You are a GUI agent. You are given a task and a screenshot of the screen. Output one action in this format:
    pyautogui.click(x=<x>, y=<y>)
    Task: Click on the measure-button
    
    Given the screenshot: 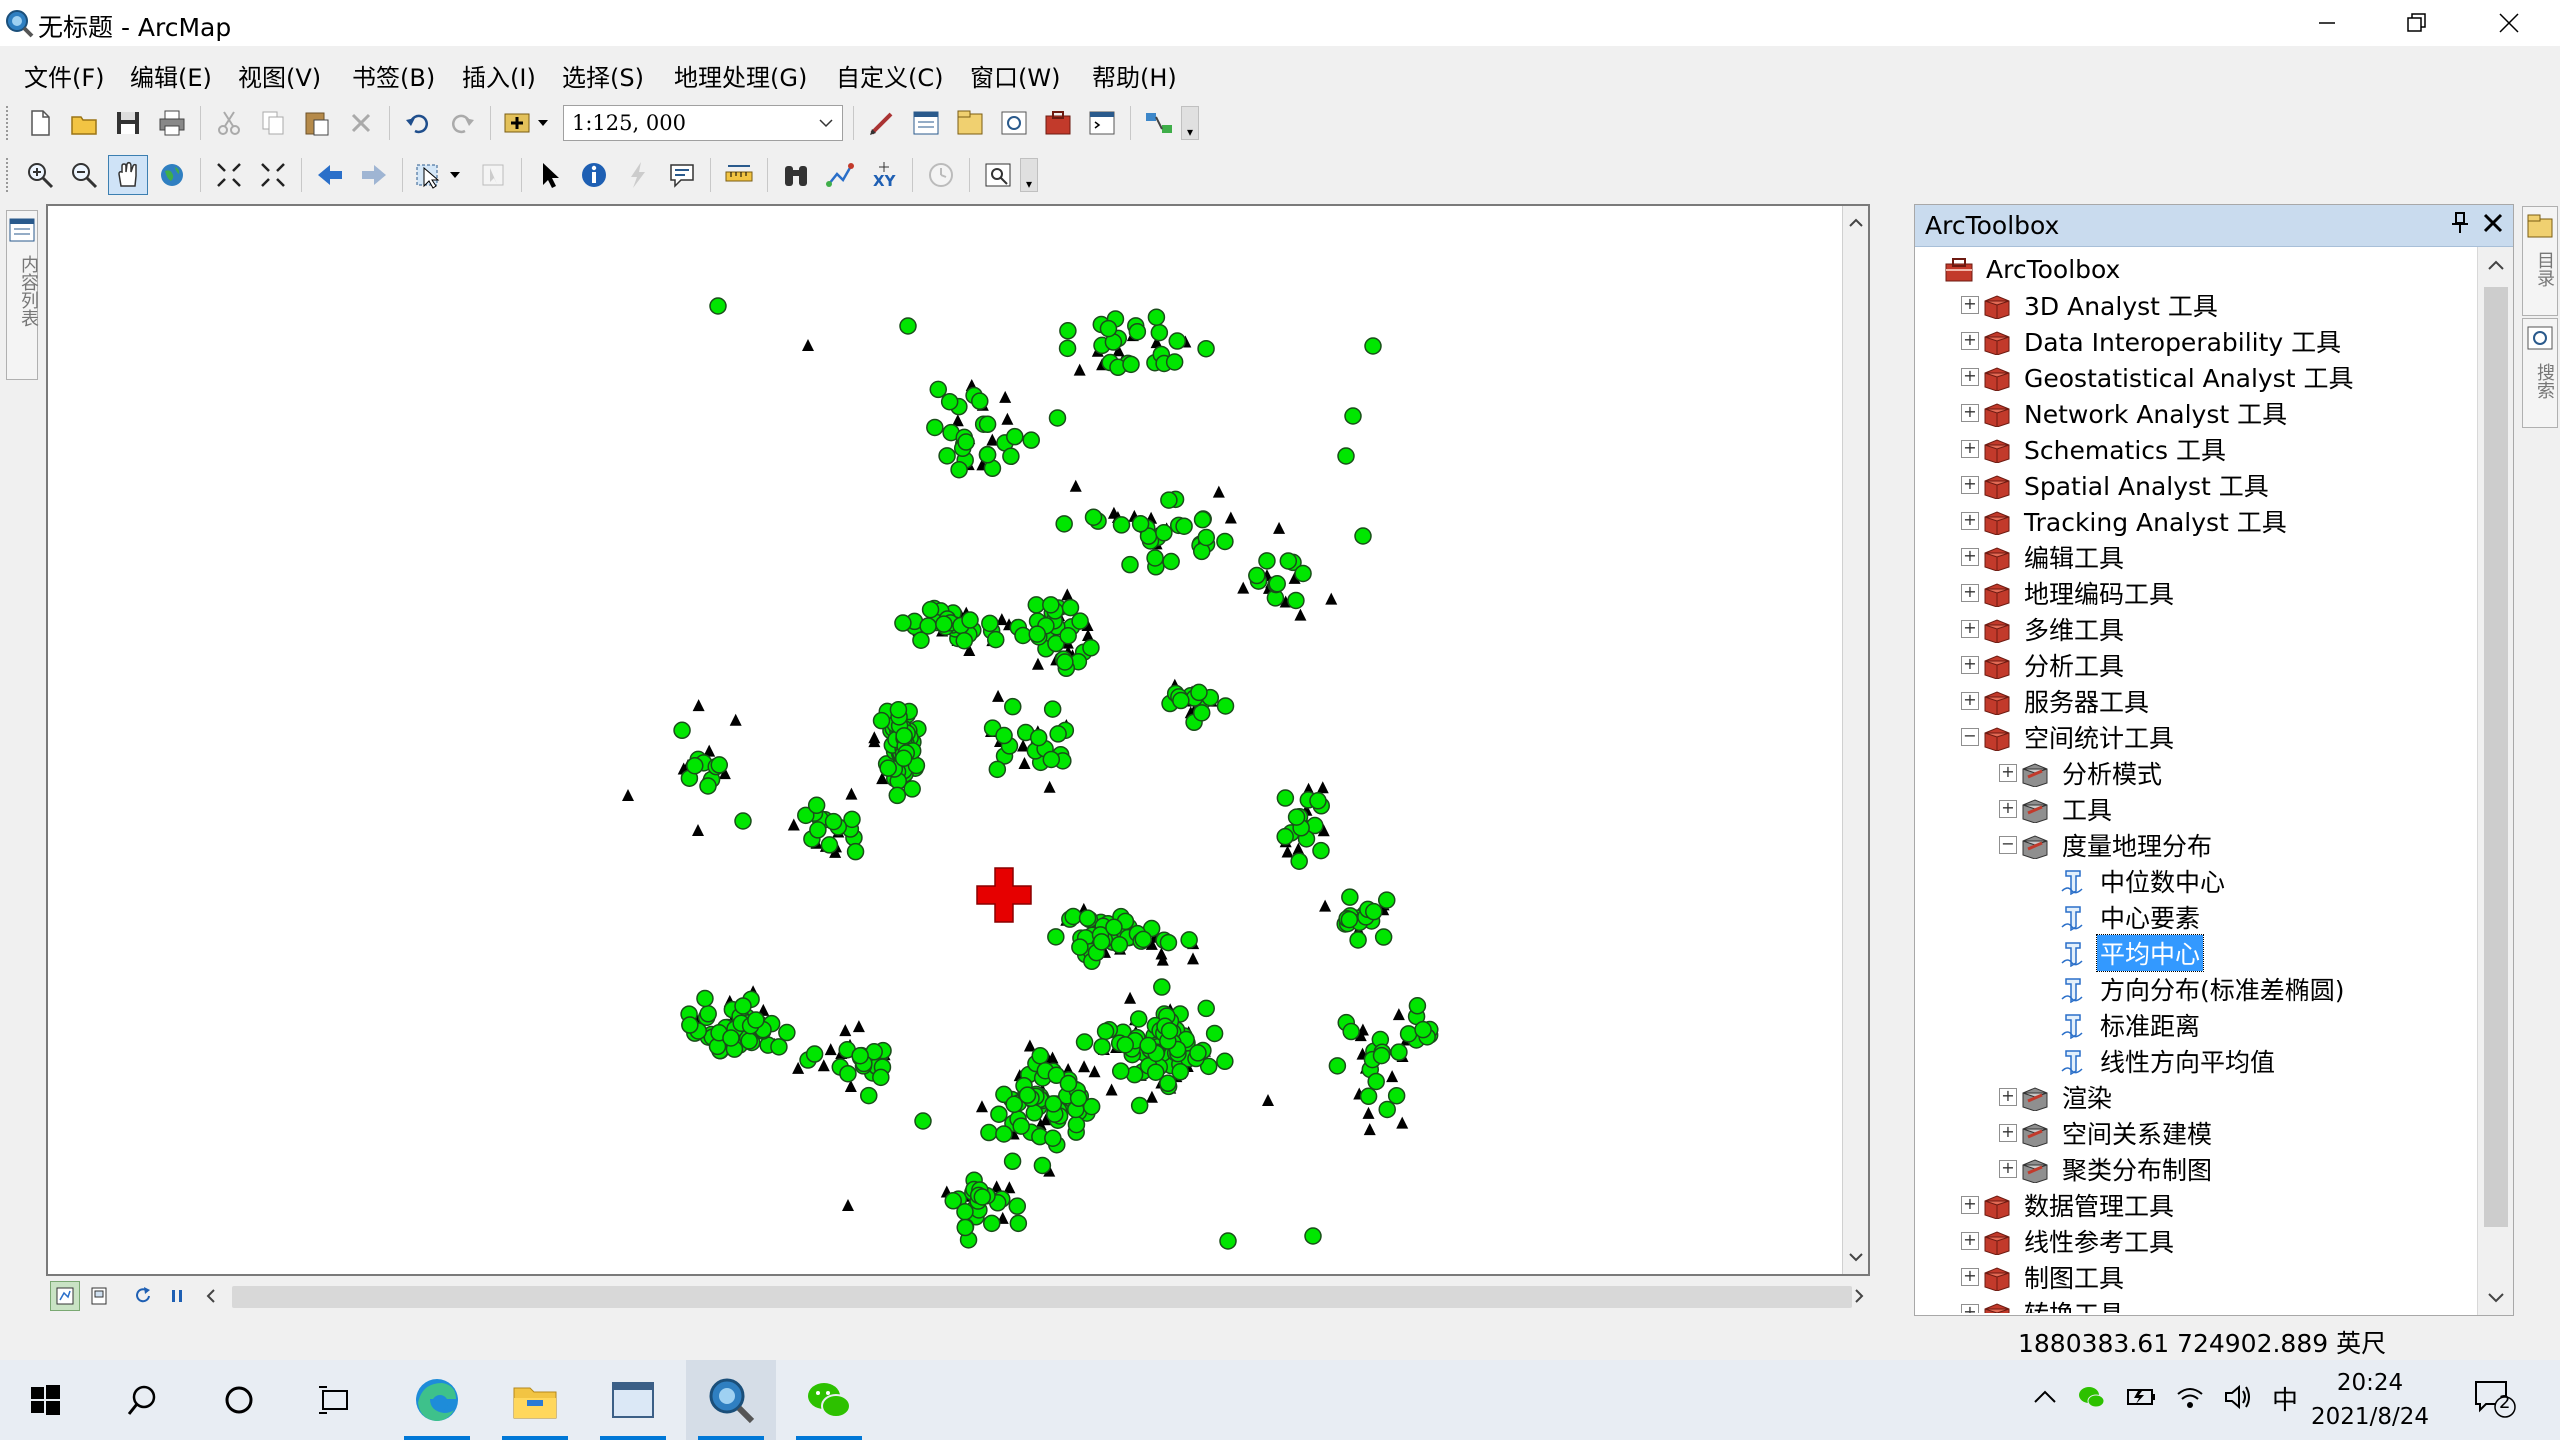 What is the action you would take?
    pyautogui.click(x=739, y=175)
    